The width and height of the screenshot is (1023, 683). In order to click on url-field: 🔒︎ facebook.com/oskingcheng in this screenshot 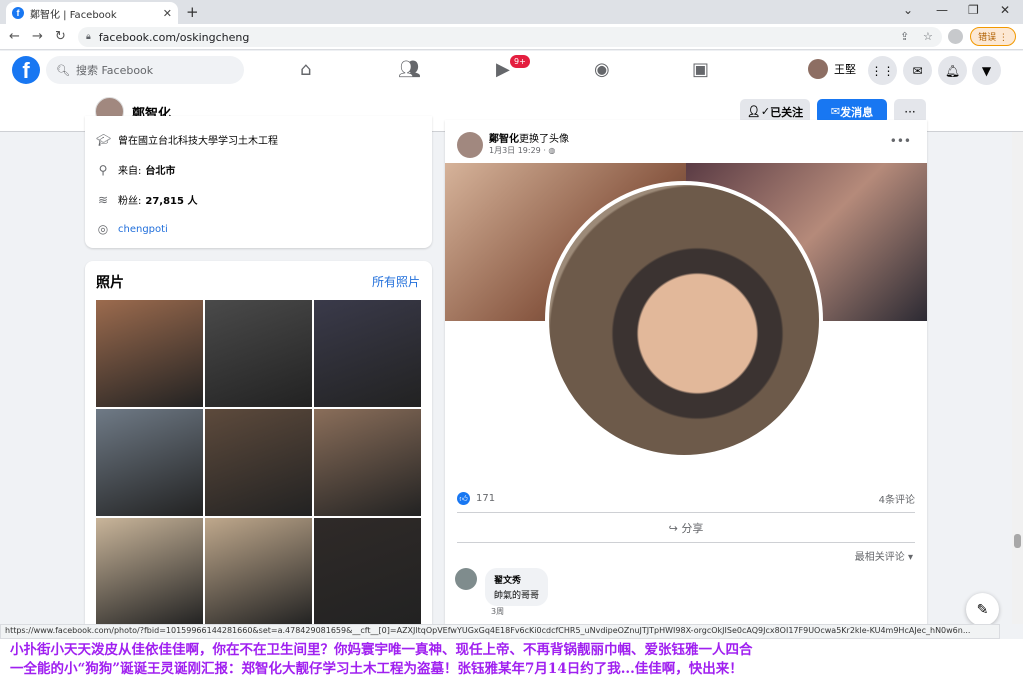, I will do `click(510, 37)`.